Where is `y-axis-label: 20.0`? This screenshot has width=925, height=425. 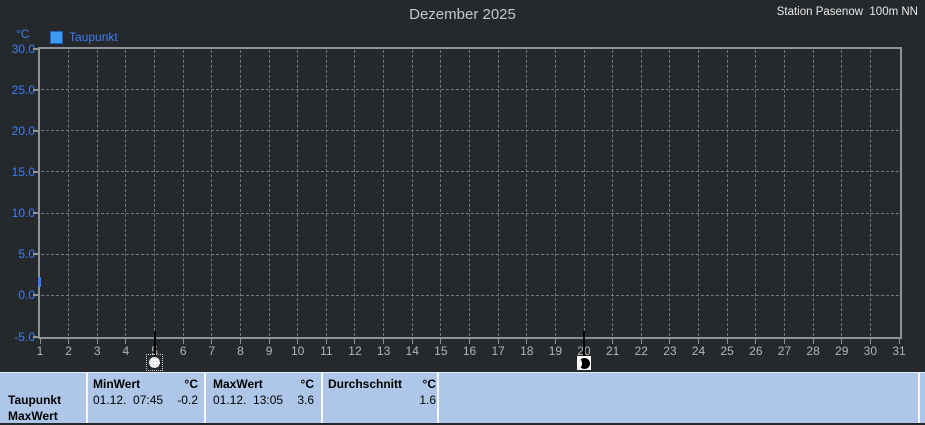 y-axis-label: 20.0 is located at coordinates (23, 130).